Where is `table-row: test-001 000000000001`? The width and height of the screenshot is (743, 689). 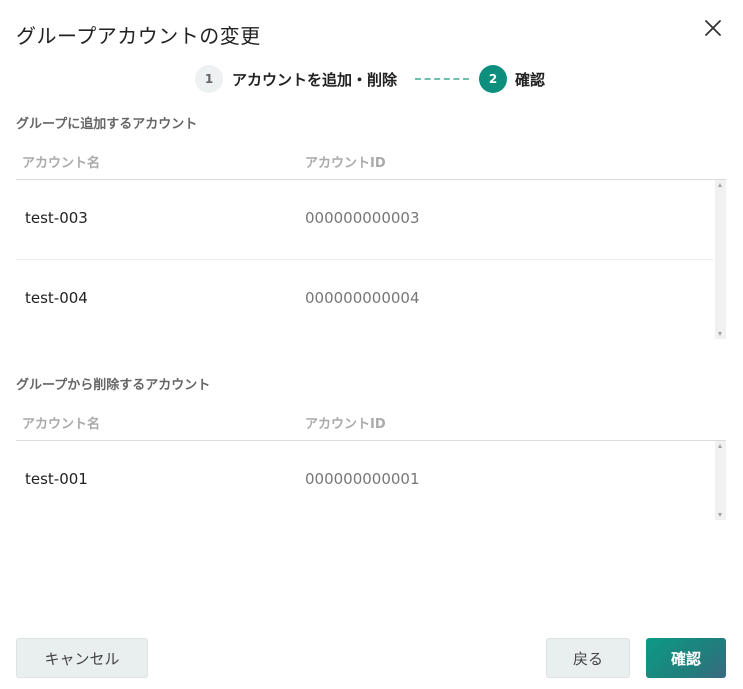
table-row: test-001 000000000001 is located at coordinates (365, 480).